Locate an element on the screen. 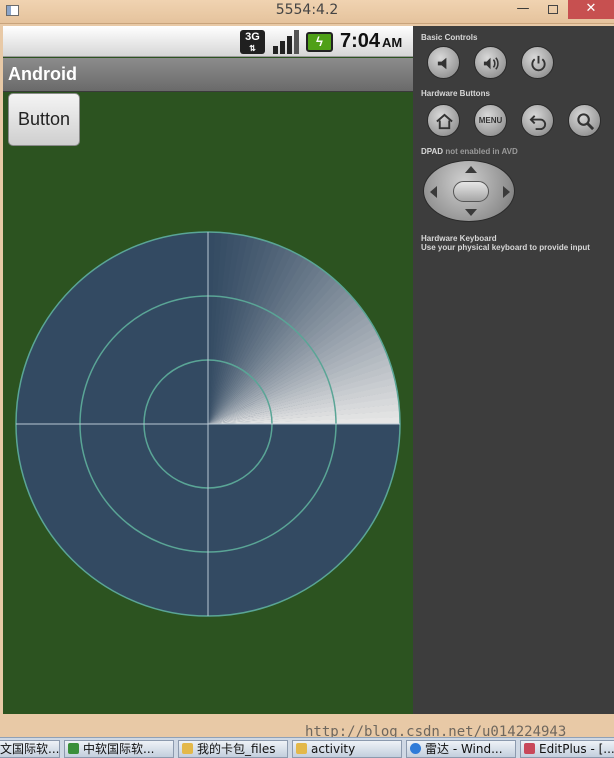  dpad-left-icon is located at coordinates (433, 192).